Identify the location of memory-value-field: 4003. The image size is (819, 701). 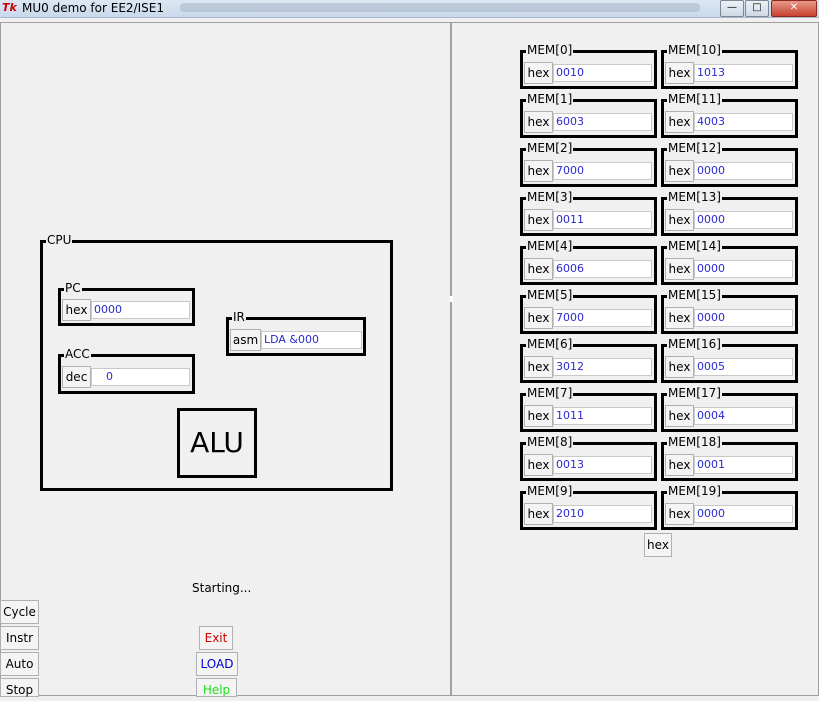
(743, 122).